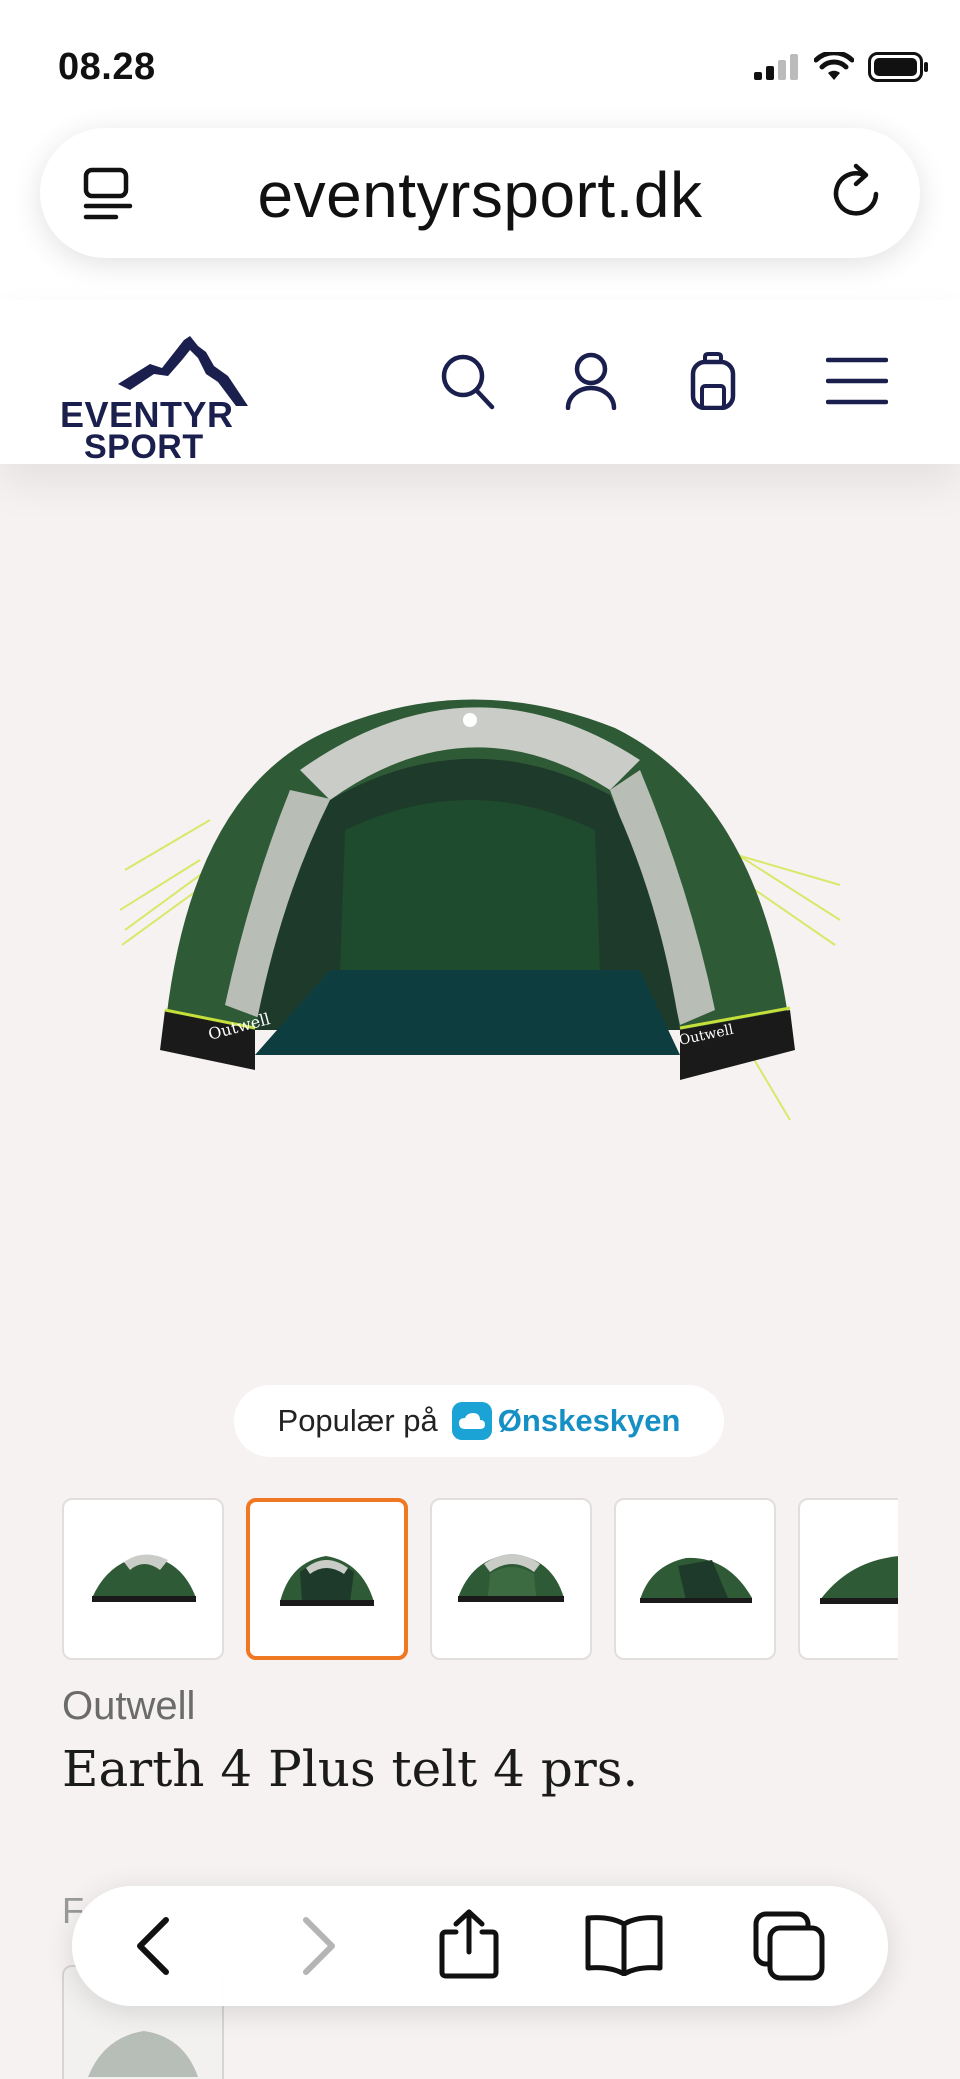  What do you see at coordinates (107, 67) in the screenshot?
I see `status-time: 08.28` at bounding box center [107, 67].